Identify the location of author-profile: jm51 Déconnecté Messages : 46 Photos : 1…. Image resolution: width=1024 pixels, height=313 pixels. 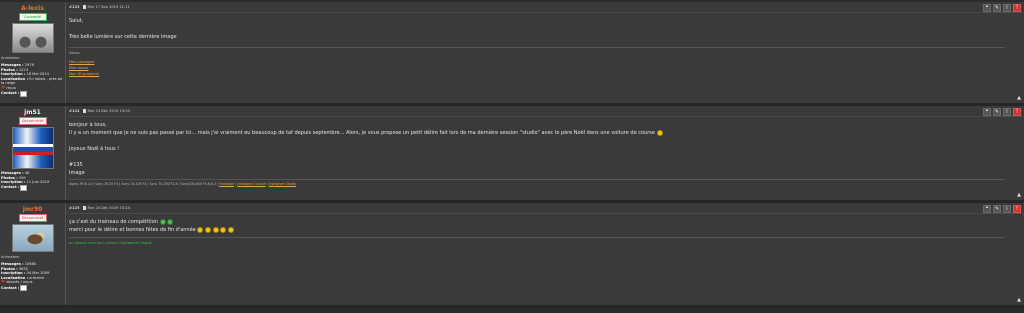
(33, 153).